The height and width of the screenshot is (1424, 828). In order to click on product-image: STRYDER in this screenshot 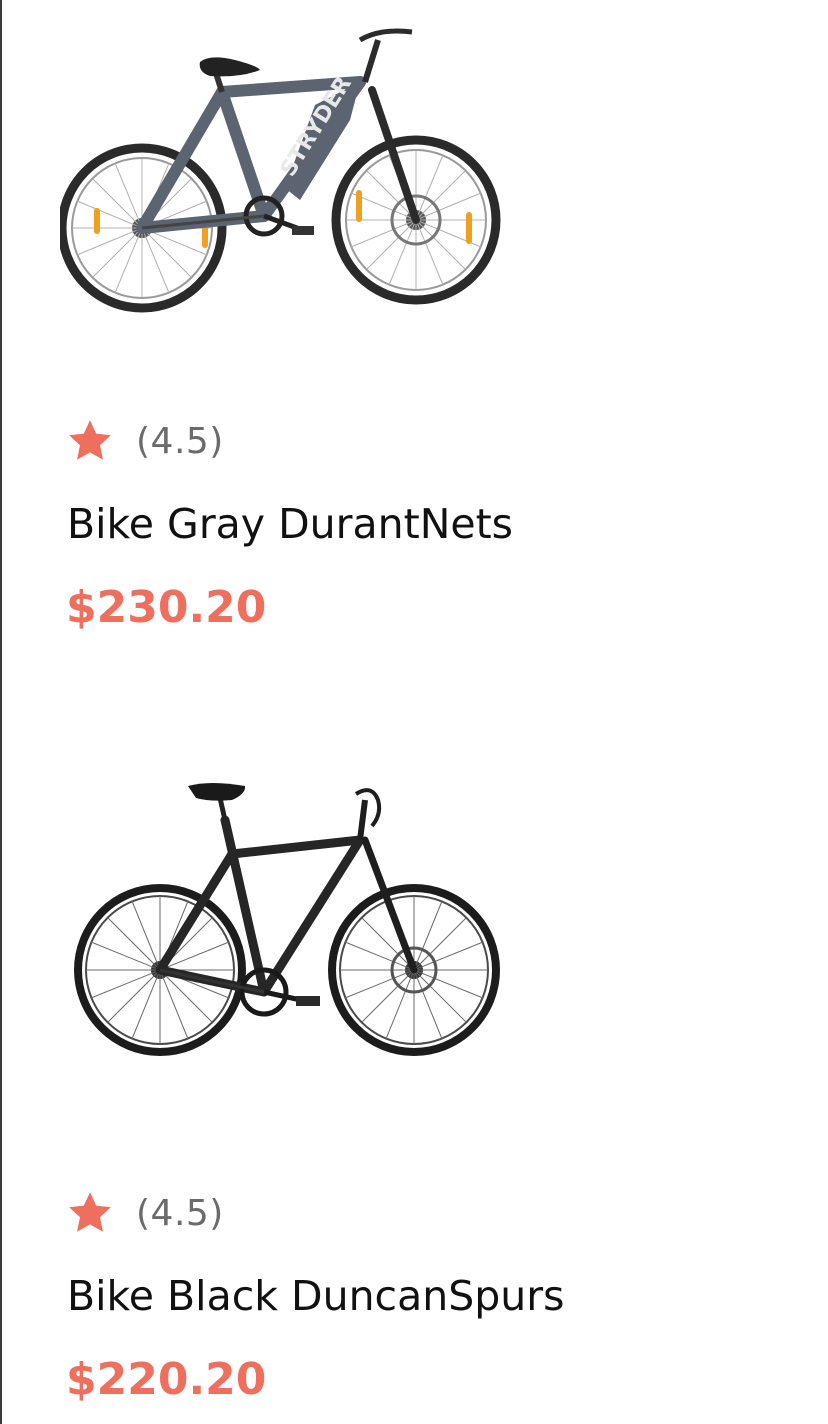, I will do `click(288, 170)`.